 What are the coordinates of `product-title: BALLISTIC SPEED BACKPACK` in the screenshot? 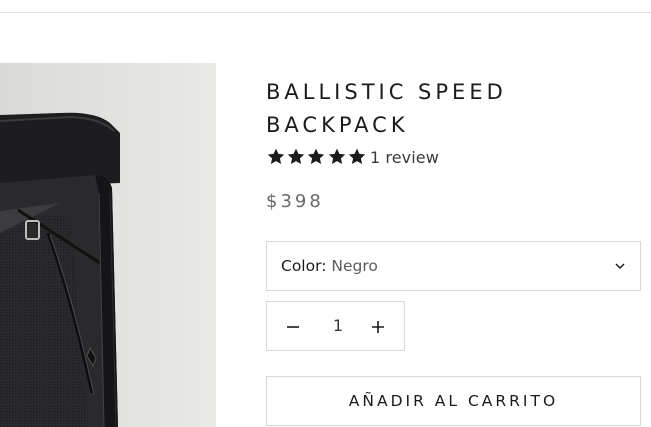 It's located at (386, 108).